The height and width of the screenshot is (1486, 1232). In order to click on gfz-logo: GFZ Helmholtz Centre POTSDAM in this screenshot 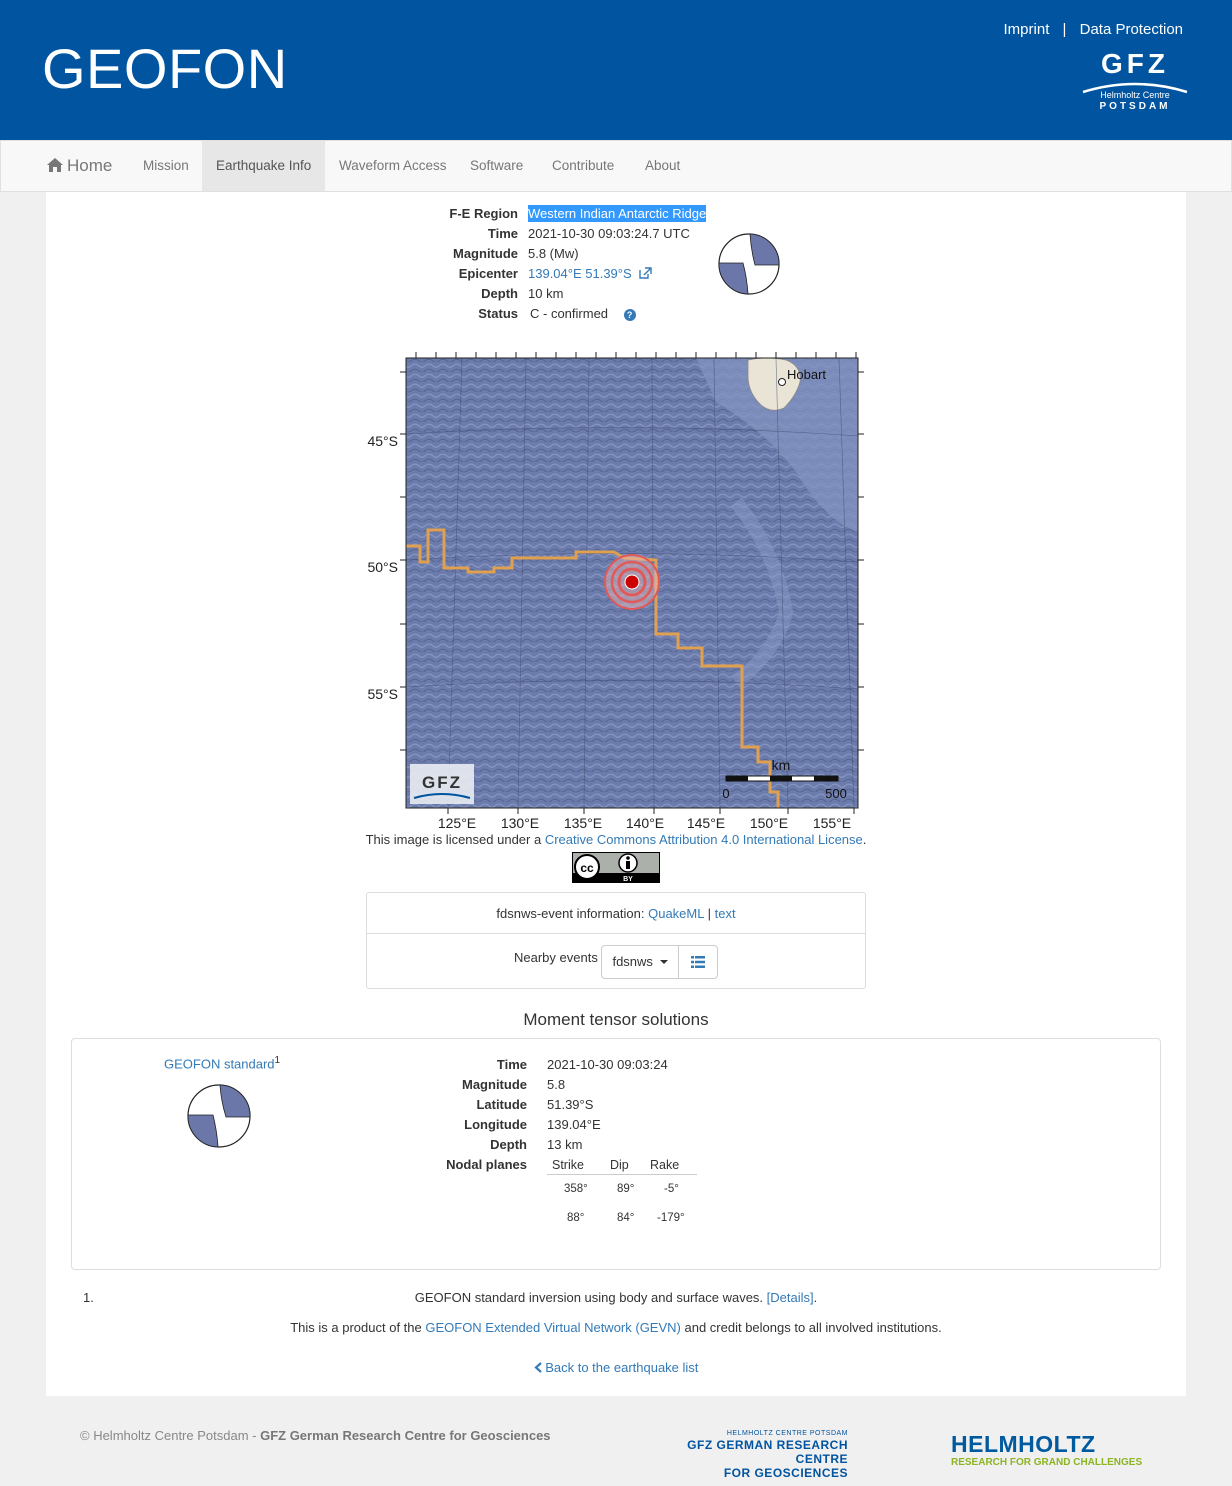, I will do `click(1135, 87)`.